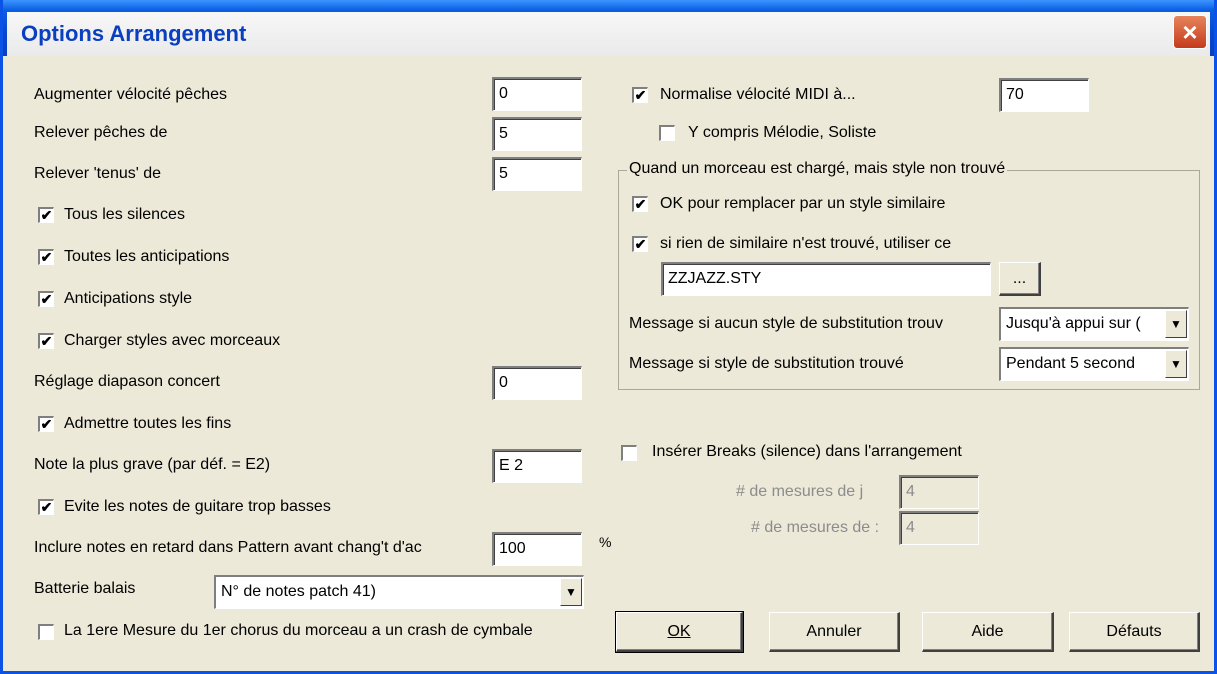 The image size is (1217, 674). What do you see at coordinates (537, 134) in the screenshot?
I see `relever-peches-input: 5` at bounding box center [537, 134].